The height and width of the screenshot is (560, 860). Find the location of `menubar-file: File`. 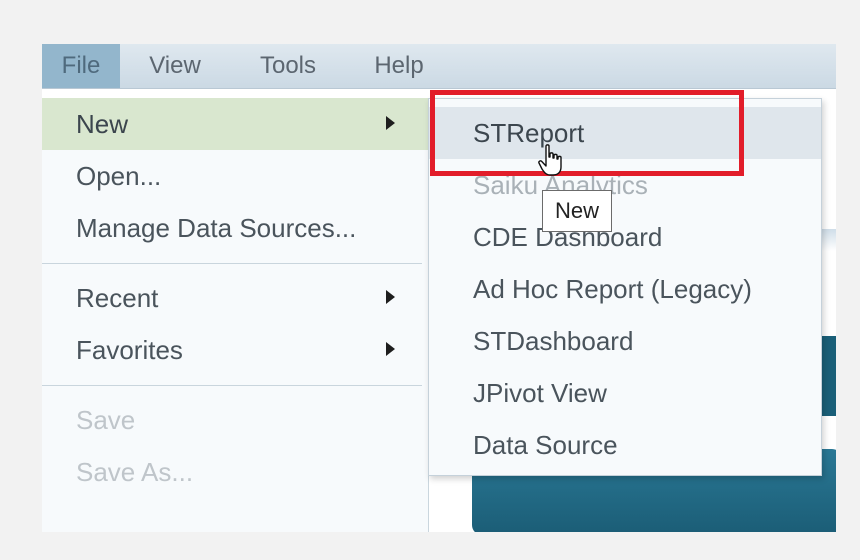

menubar-file: File is located at coordinates (81, 66).